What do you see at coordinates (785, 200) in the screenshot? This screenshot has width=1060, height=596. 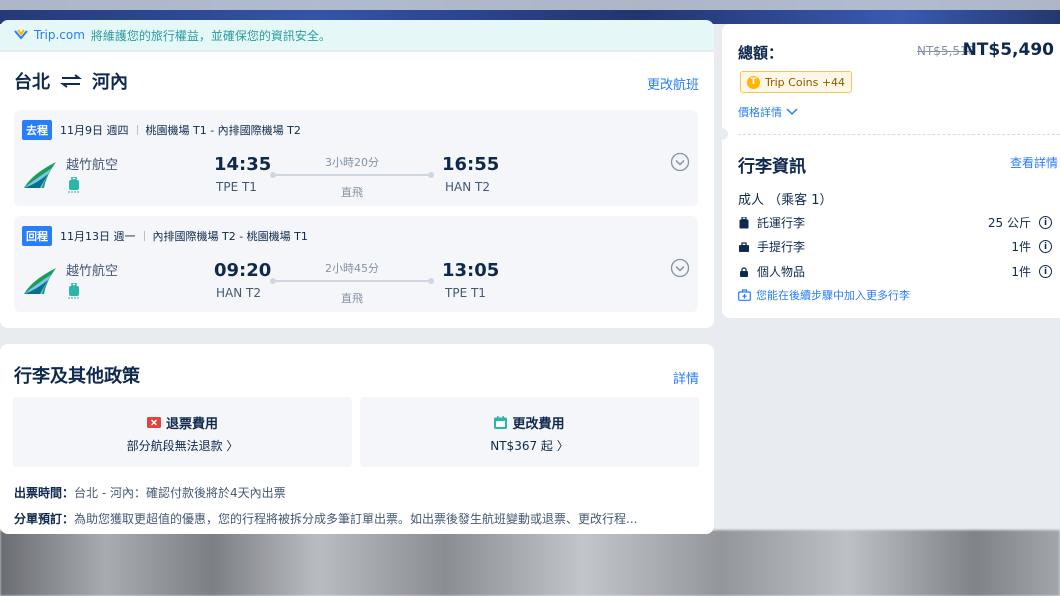 I see `passenger-type: 成人 （乘客 1）` at bounding box center [785, 200].